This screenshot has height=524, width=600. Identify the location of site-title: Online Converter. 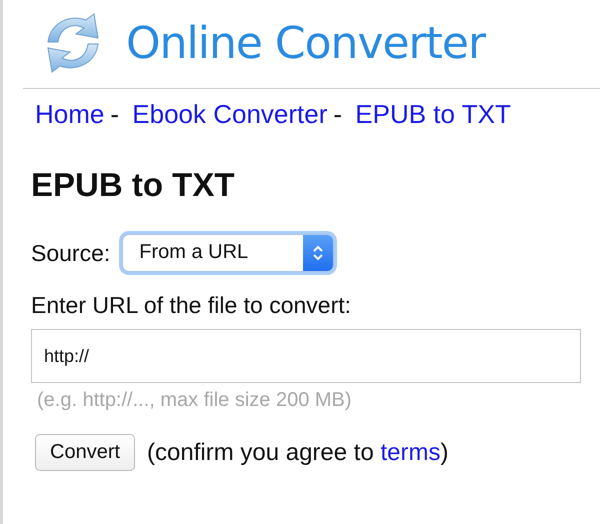
(306, 43).